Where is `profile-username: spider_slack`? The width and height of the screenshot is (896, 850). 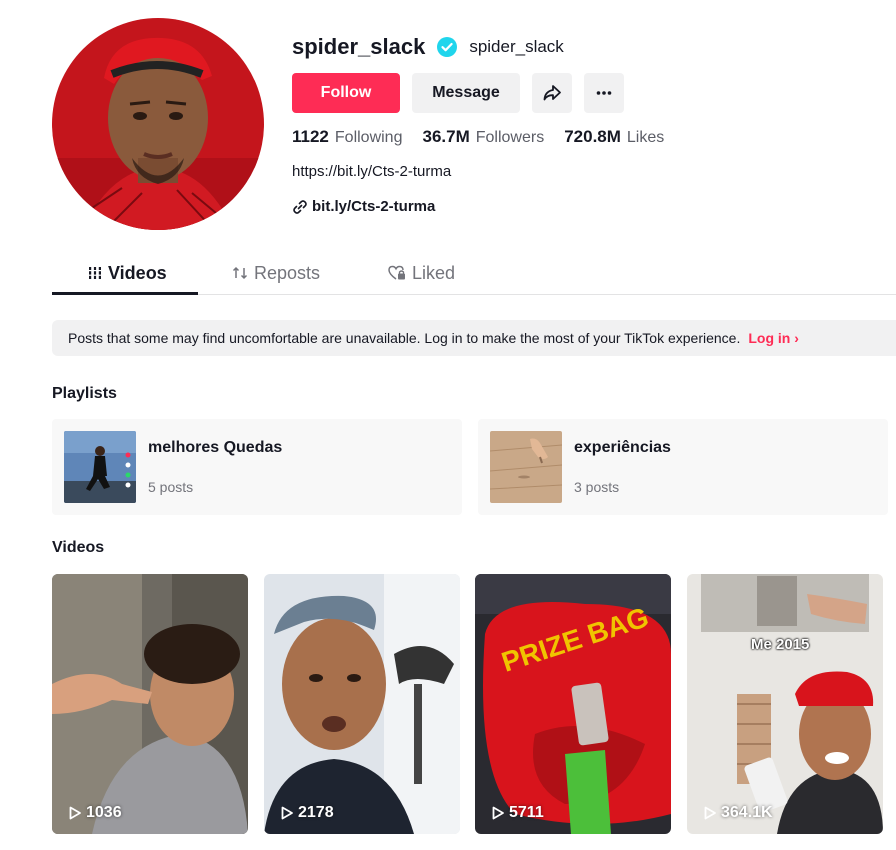
profile-username: spider_slack is located at coordinates (359, 46).